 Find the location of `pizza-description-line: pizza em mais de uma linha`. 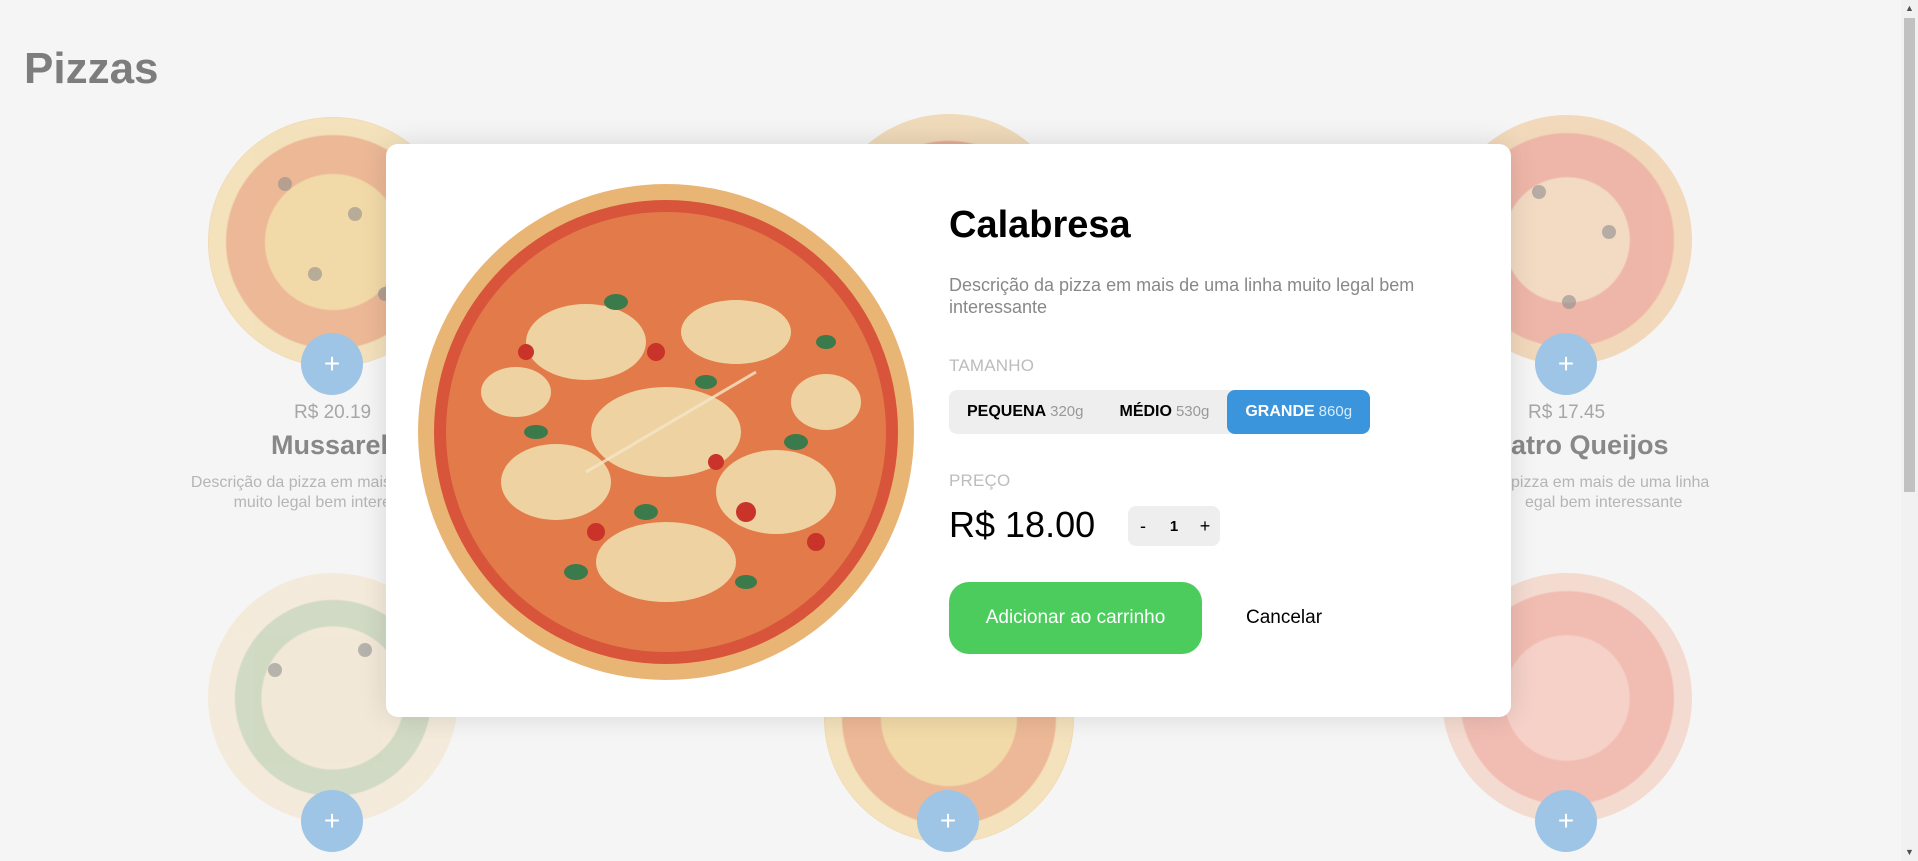

pizza-description-line: pizza em mais de uma linha is located at coordinates (1610, 482).